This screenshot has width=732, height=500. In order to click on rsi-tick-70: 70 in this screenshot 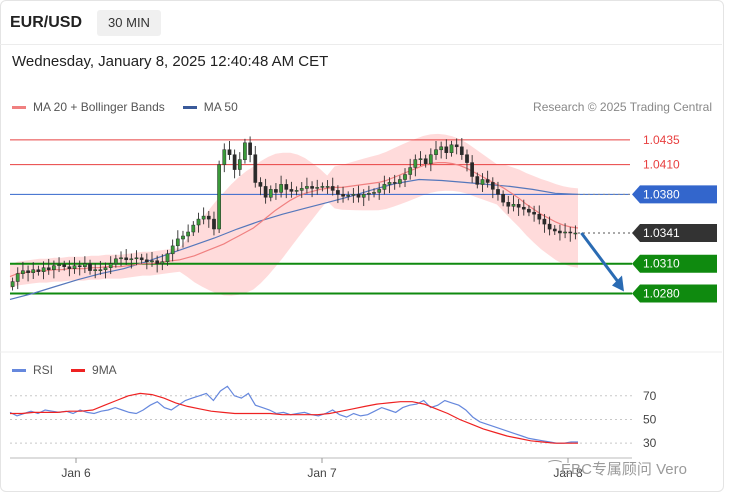, I will do `click(650, 396)`.